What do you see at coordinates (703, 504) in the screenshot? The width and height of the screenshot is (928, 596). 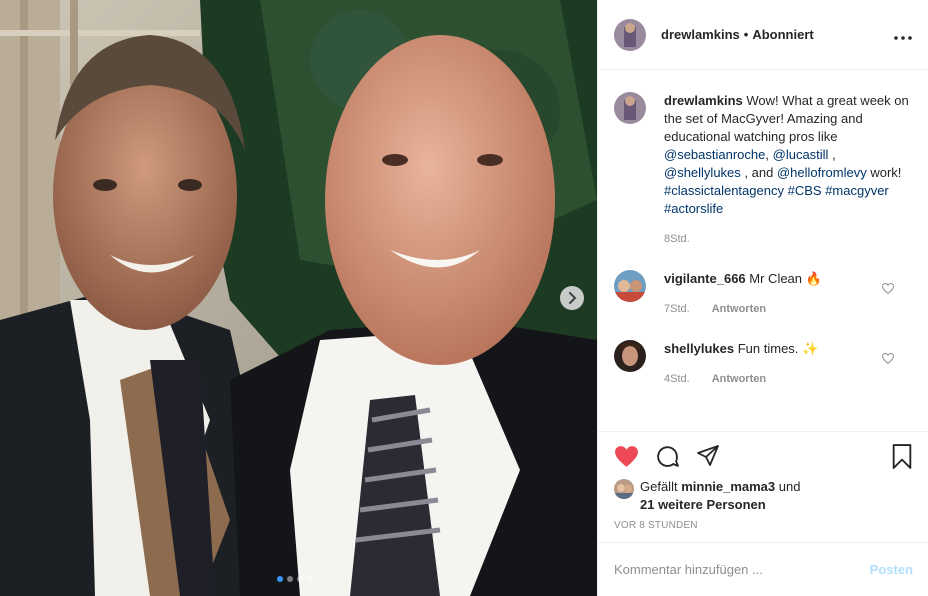 I see `other-likers-link: 21 weitere Personen` at bounding box center [703, 504].